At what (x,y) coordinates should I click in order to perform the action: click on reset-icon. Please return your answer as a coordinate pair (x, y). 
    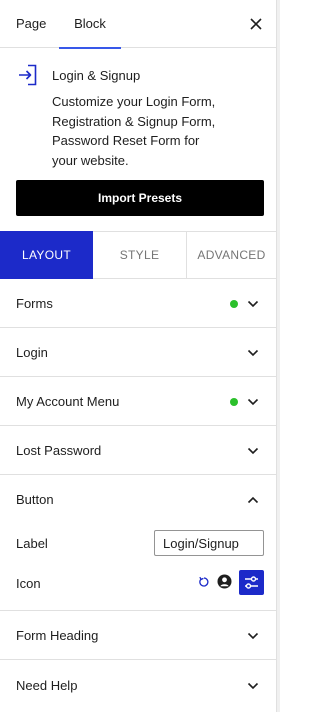
    Looking at the image, I should click on (204, 582).